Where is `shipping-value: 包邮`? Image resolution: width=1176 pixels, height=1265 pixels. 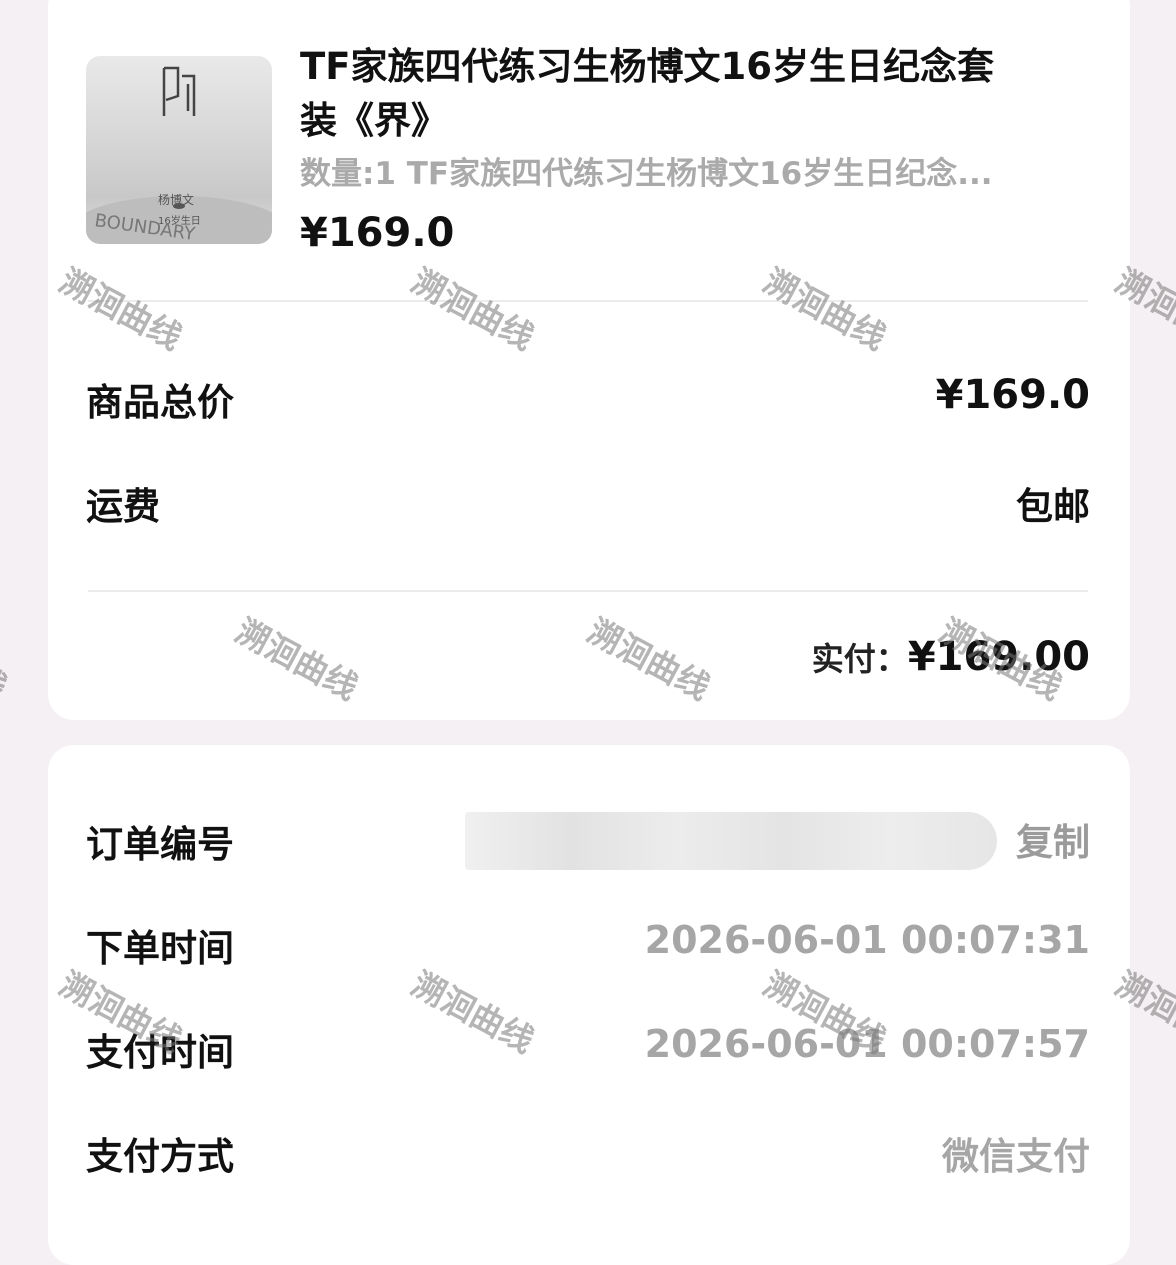 shipping-value: 包邮 is located at coordinates (1053, 506).